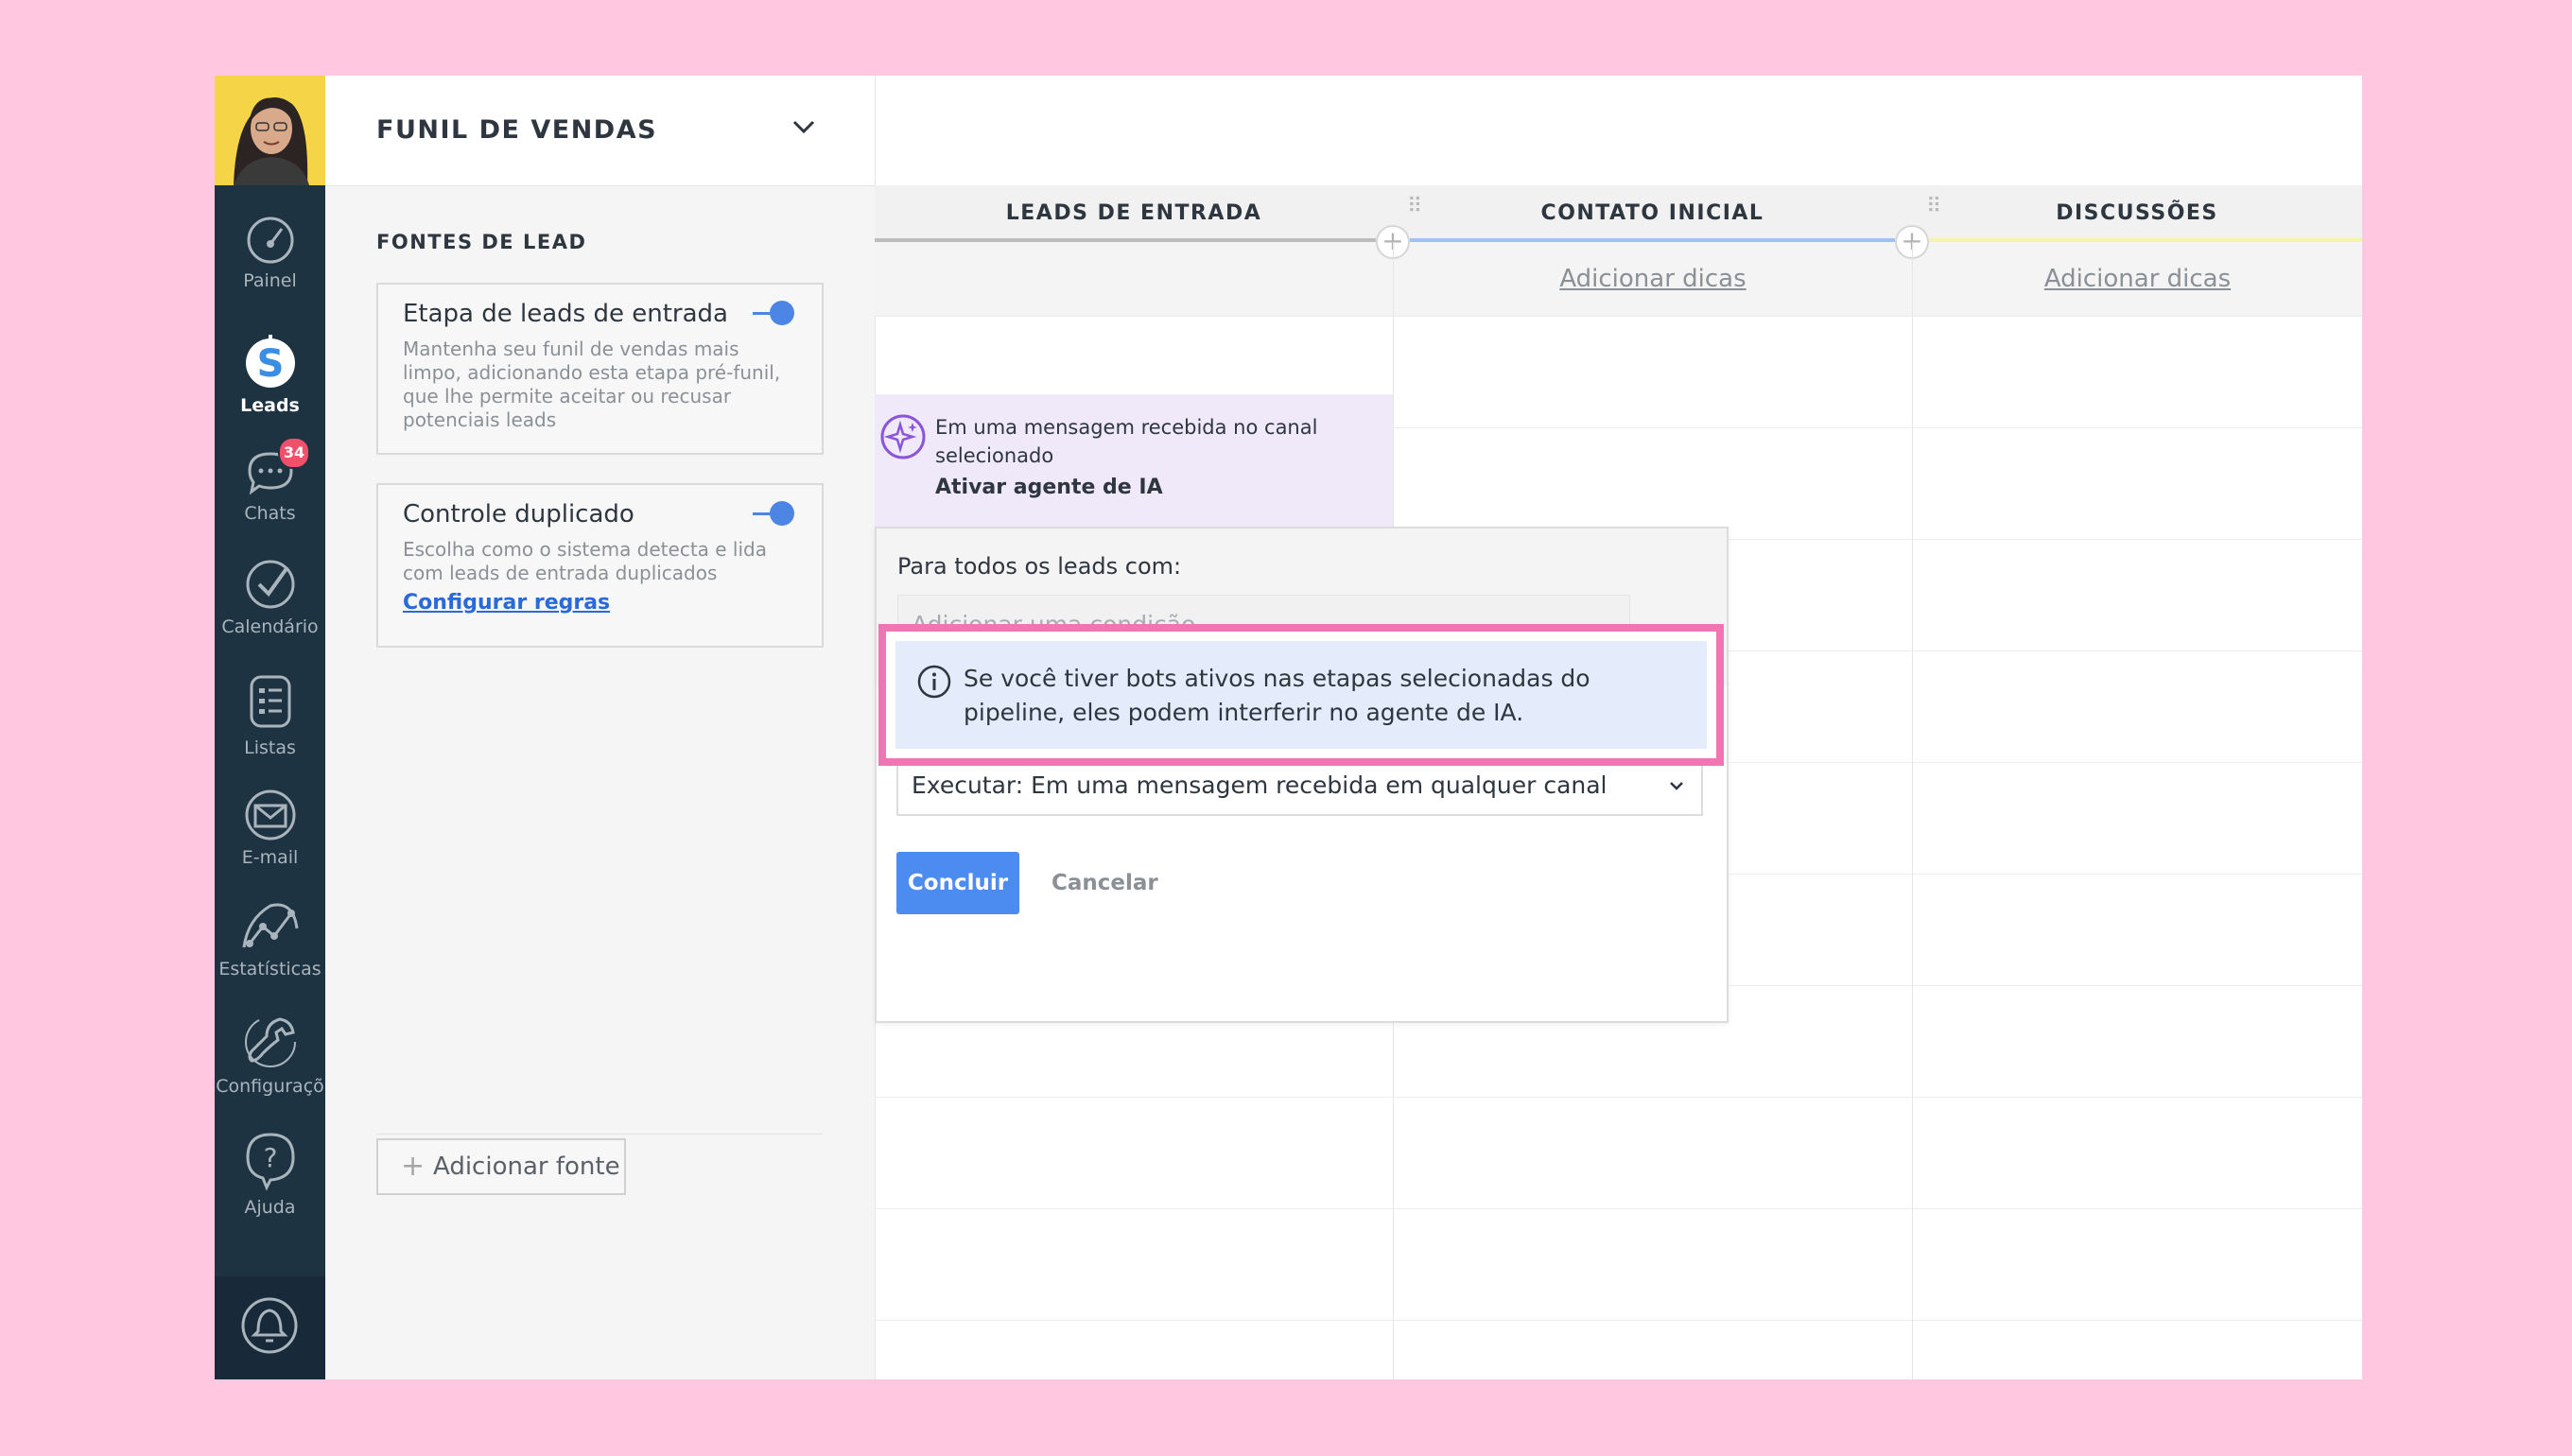  Describe the element at coordinates (413, 1166) in the screenshot. I see `plus-icon: +` at that location.